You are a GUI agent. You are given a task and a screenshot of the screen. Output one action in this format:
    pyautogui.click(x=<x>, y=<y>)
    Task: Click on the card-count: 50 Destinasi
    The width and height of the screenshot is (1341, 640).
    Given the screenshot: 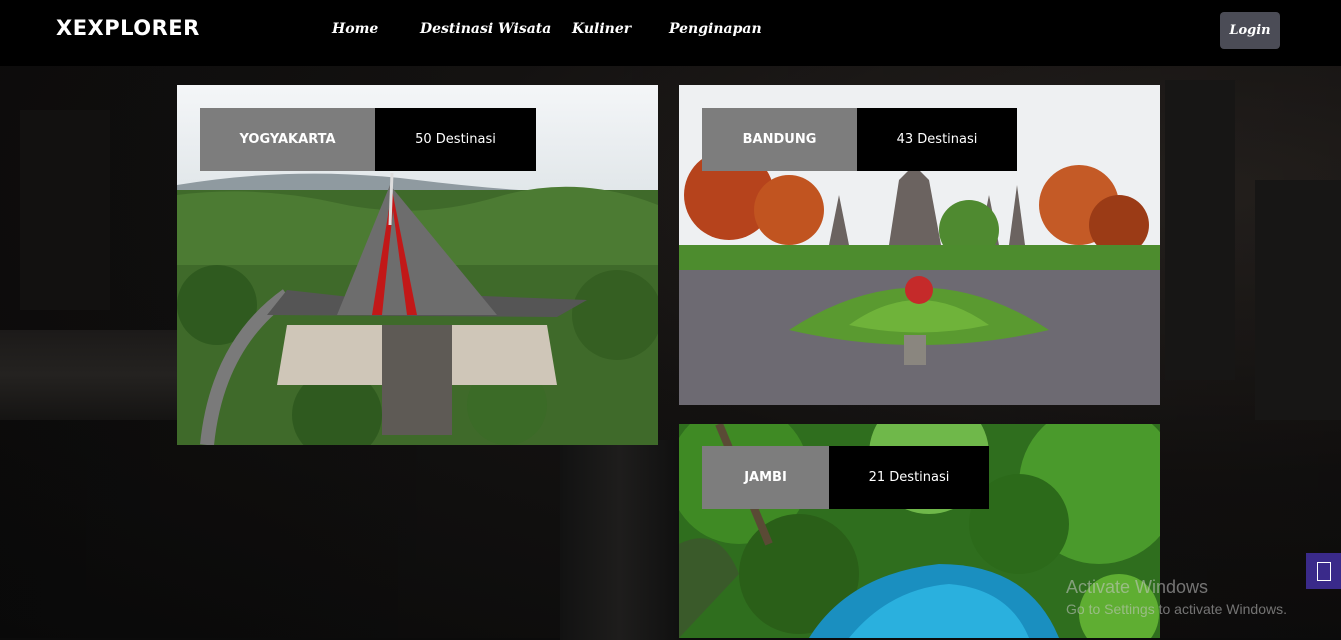 What is the action you would take?
    pyautogui.click(x=455, y=139)
    